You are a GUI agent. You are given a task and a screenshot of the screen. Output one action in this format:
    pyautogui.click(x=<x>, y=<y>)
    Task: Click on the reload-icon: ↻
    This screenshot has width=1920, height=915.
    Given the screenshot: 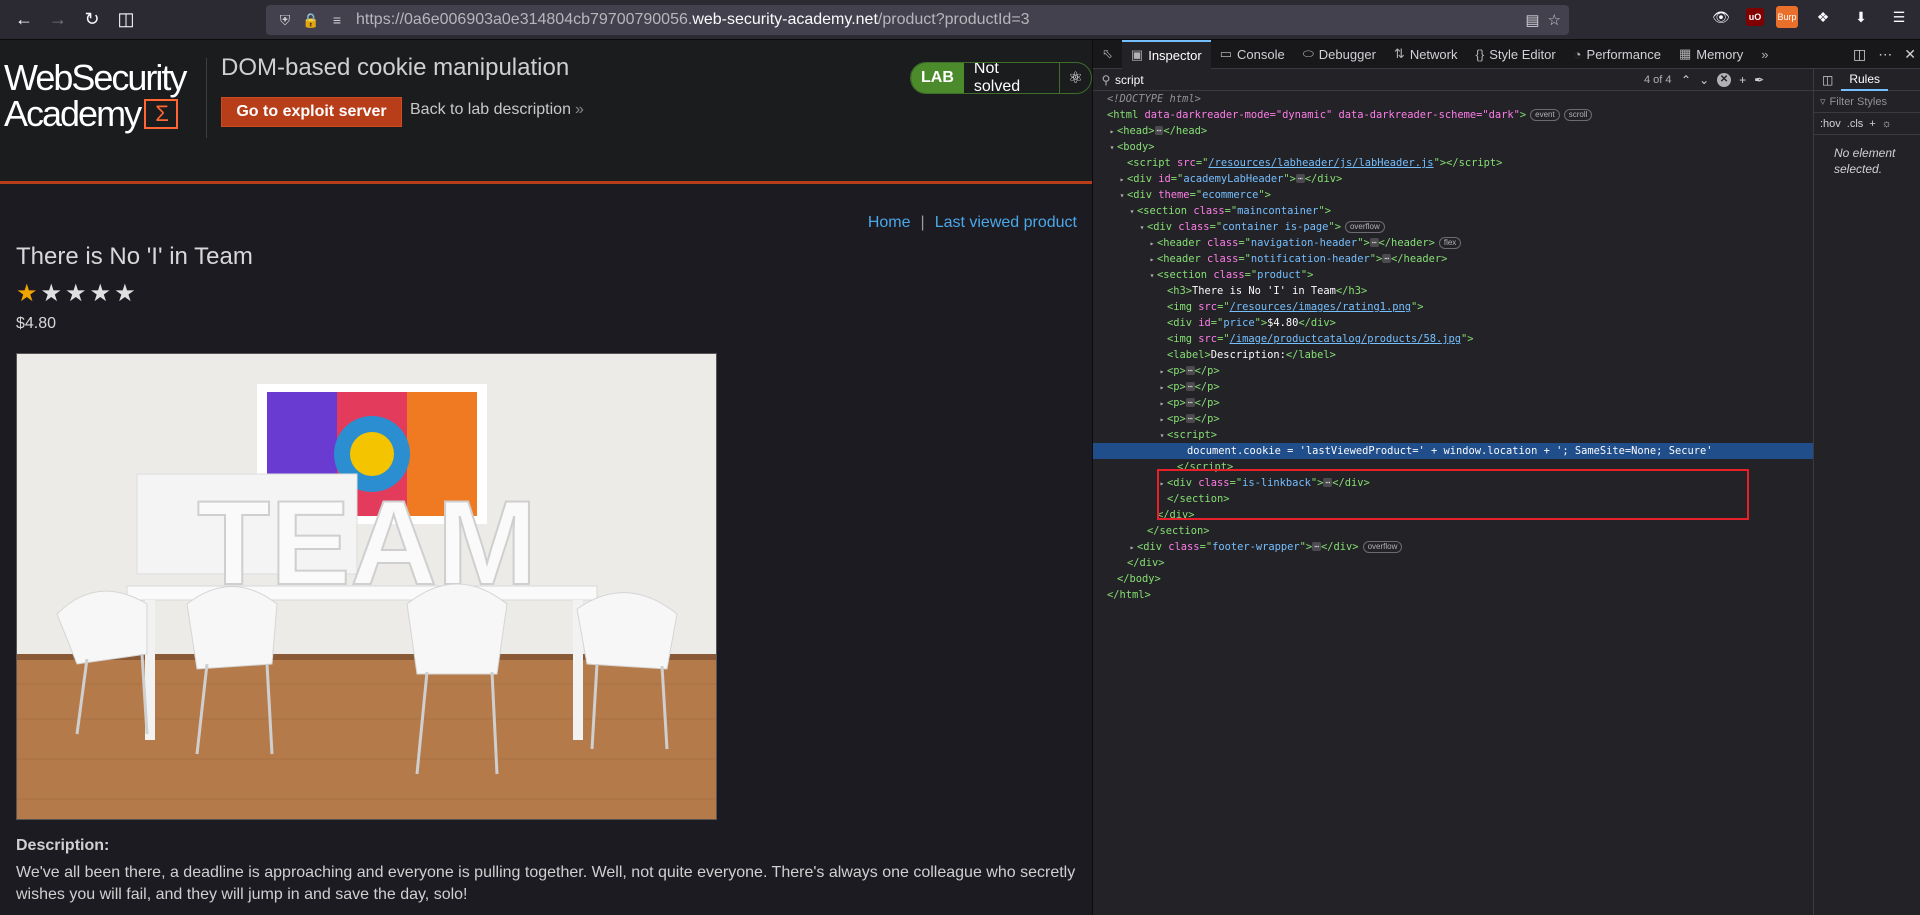 What is the action you would take?
    pyautogui.click(x=92, y=20)
    